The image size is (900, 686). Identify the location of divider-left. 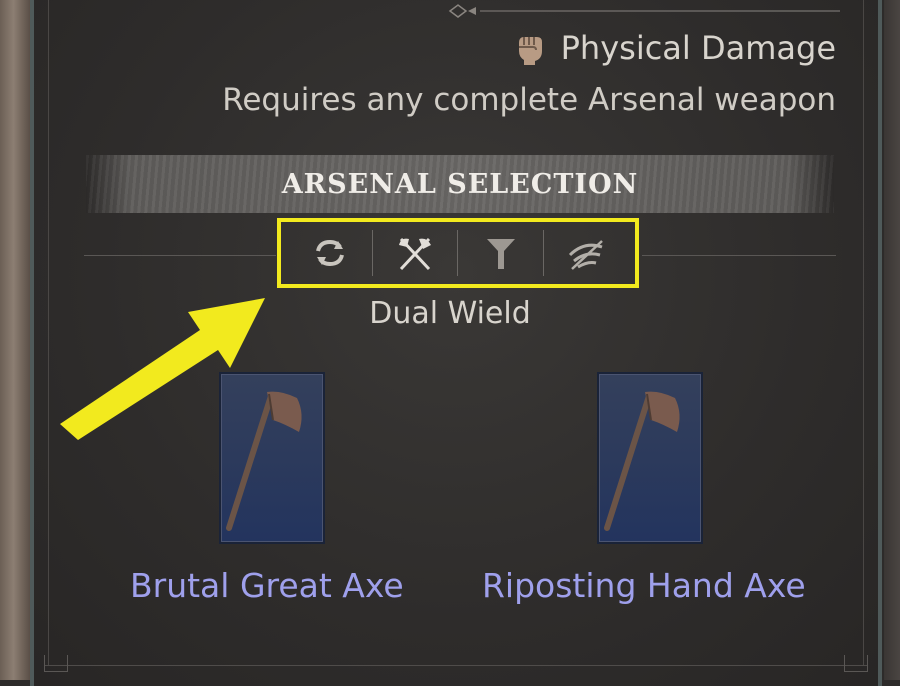
(180, 255).